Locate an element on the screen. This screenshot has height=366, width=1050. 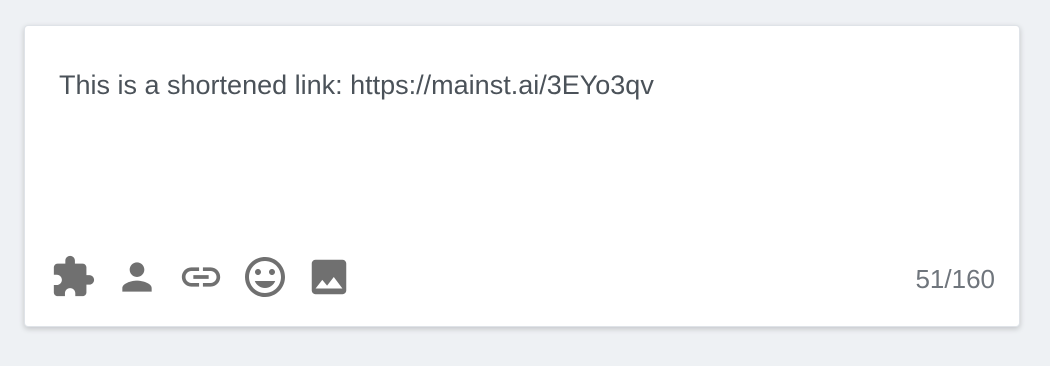
composer-toolbar is located at coordinates (209, 277).